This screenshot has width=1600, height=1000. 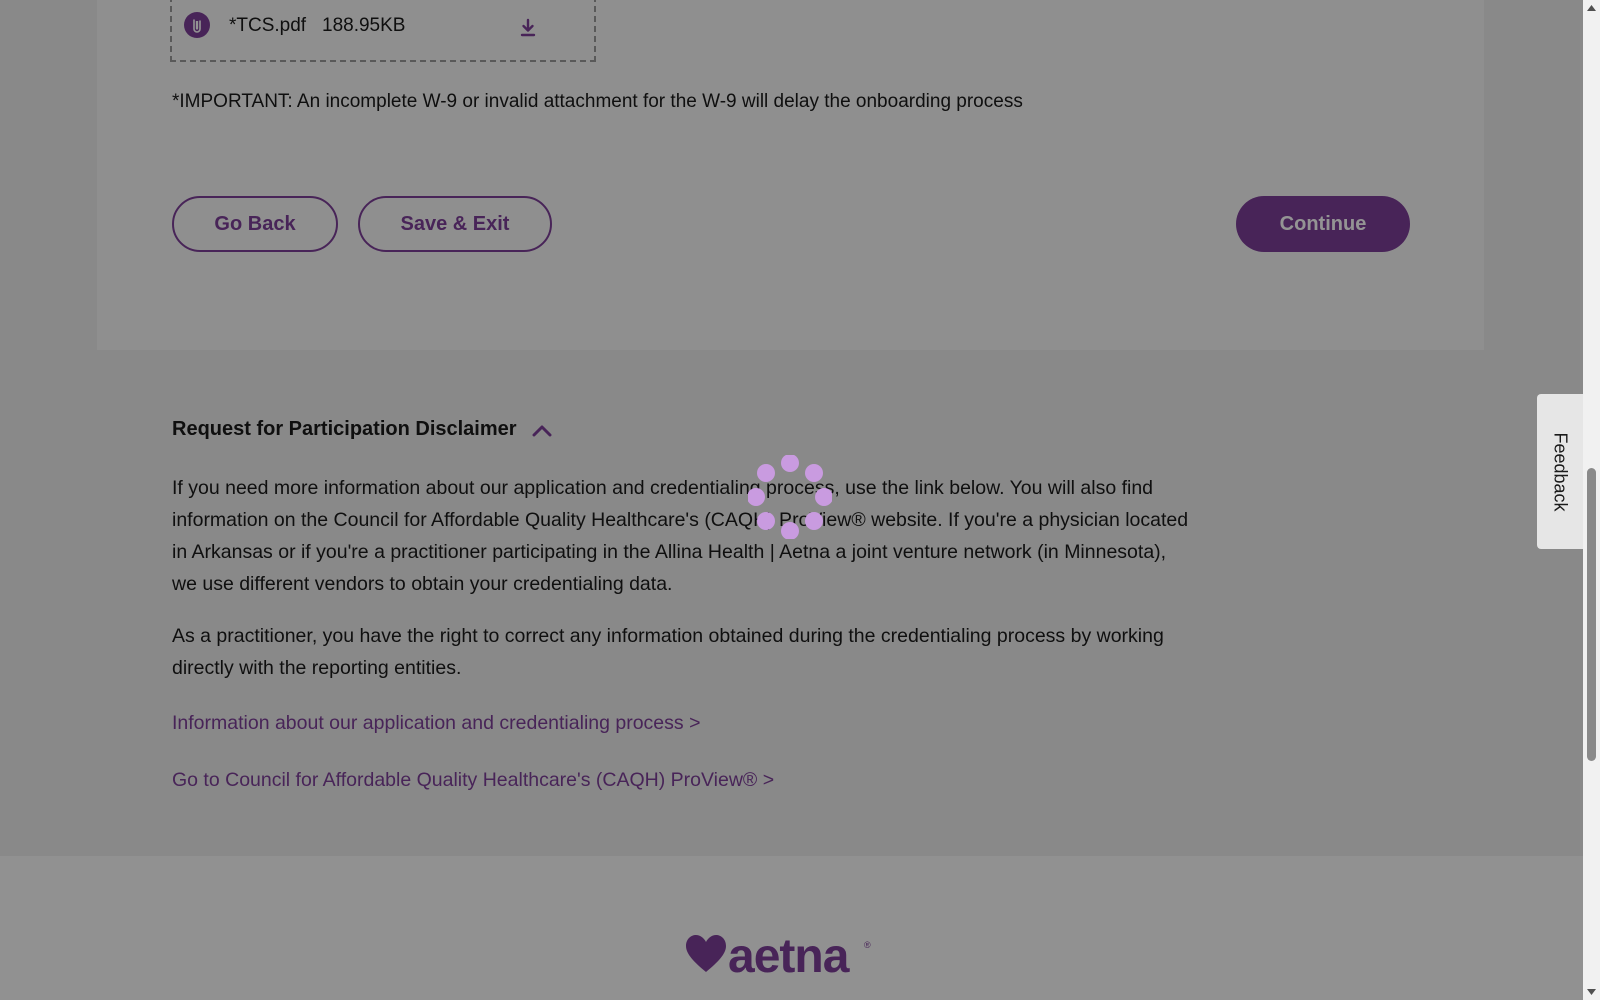 What do you see at coordinates (1591, 8) in the screenshot?
I see `scroll-up-arrow-icon` at bounding box center [1591, 8].